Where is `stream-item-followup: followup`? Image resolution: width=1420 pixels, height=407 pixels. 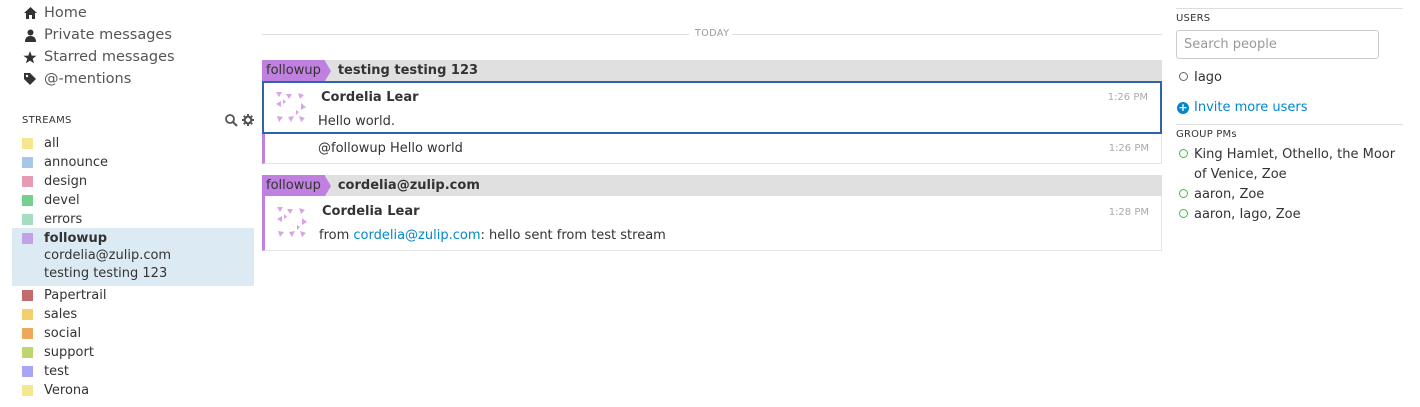 stream-item-followup: followup is located at coordinates (138, 238).